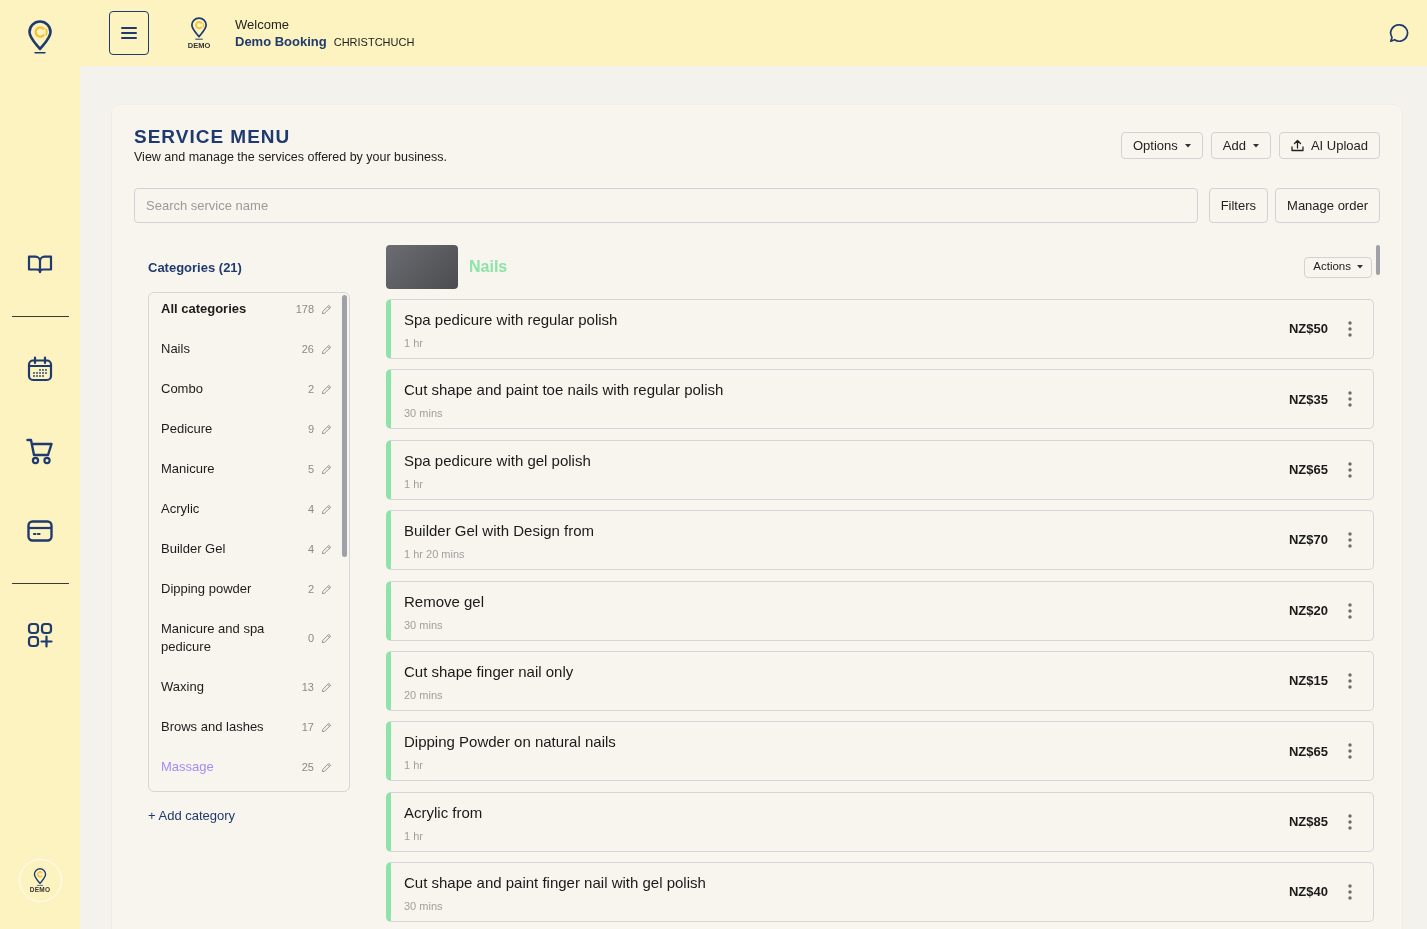 This screenshot has height=929, width=1427. I want to click on service-price: NZ$70, so click(1308, 540).